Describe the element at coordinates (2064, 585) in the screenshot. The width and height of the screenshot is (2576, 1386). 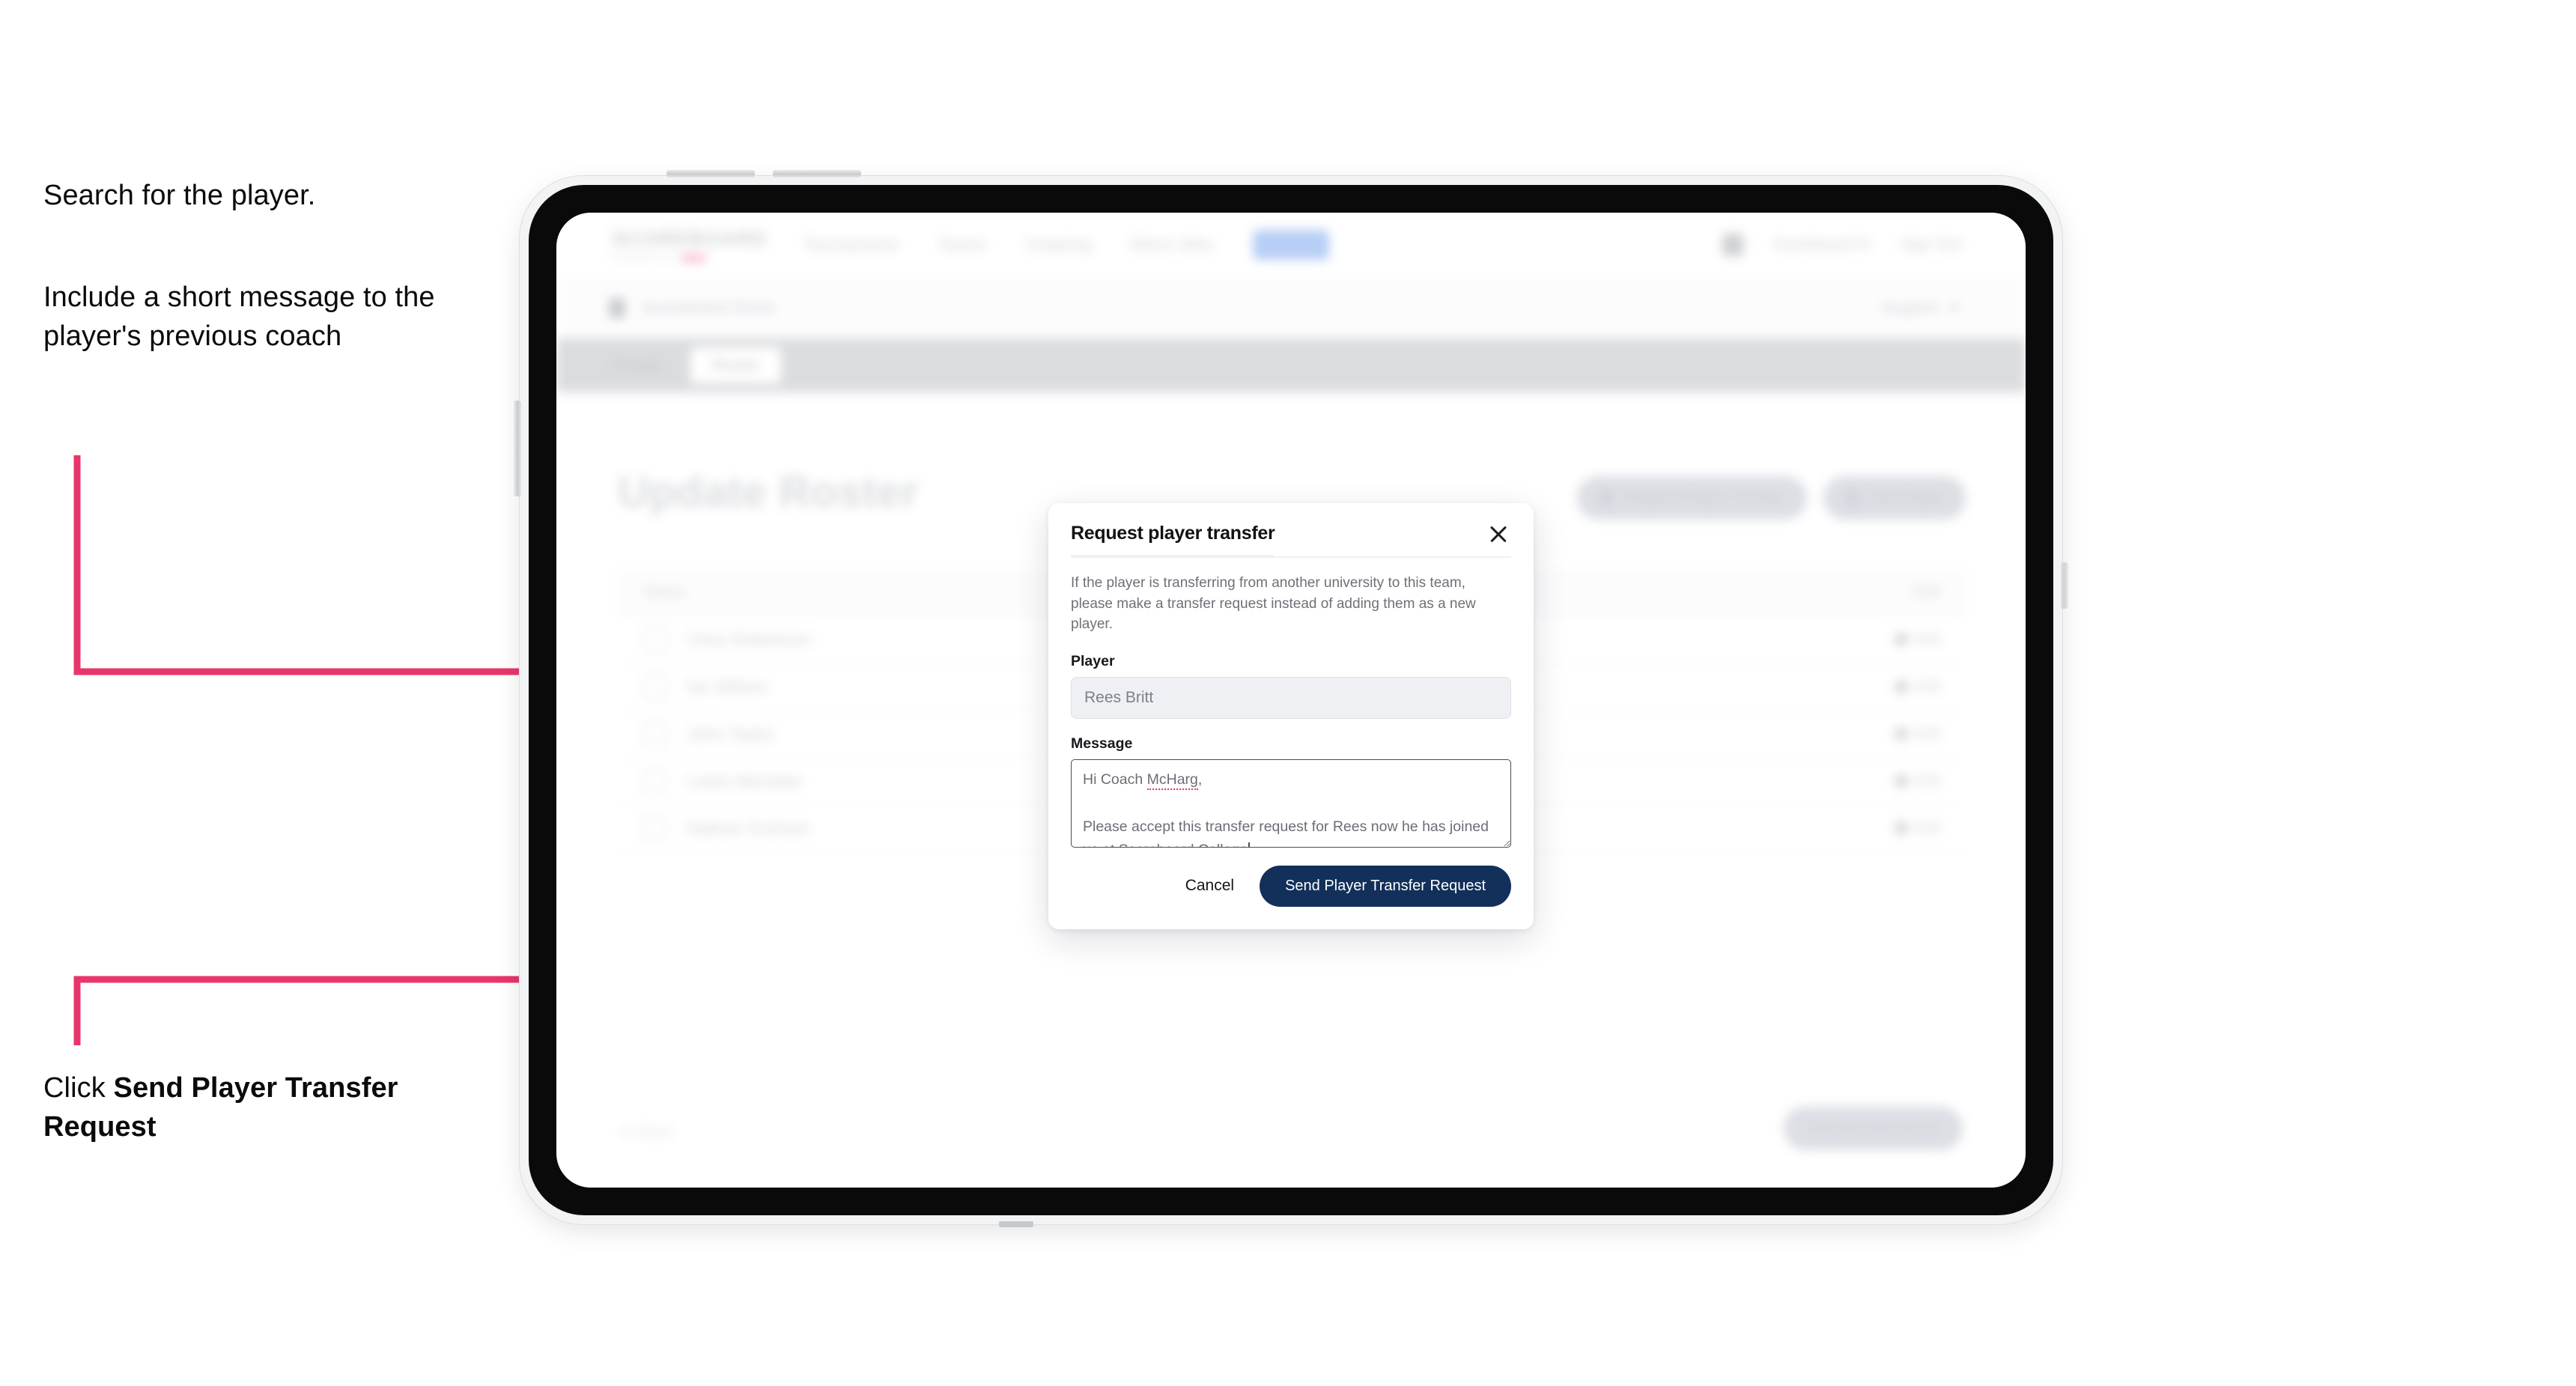
I see `side-antenna-band` at that location.